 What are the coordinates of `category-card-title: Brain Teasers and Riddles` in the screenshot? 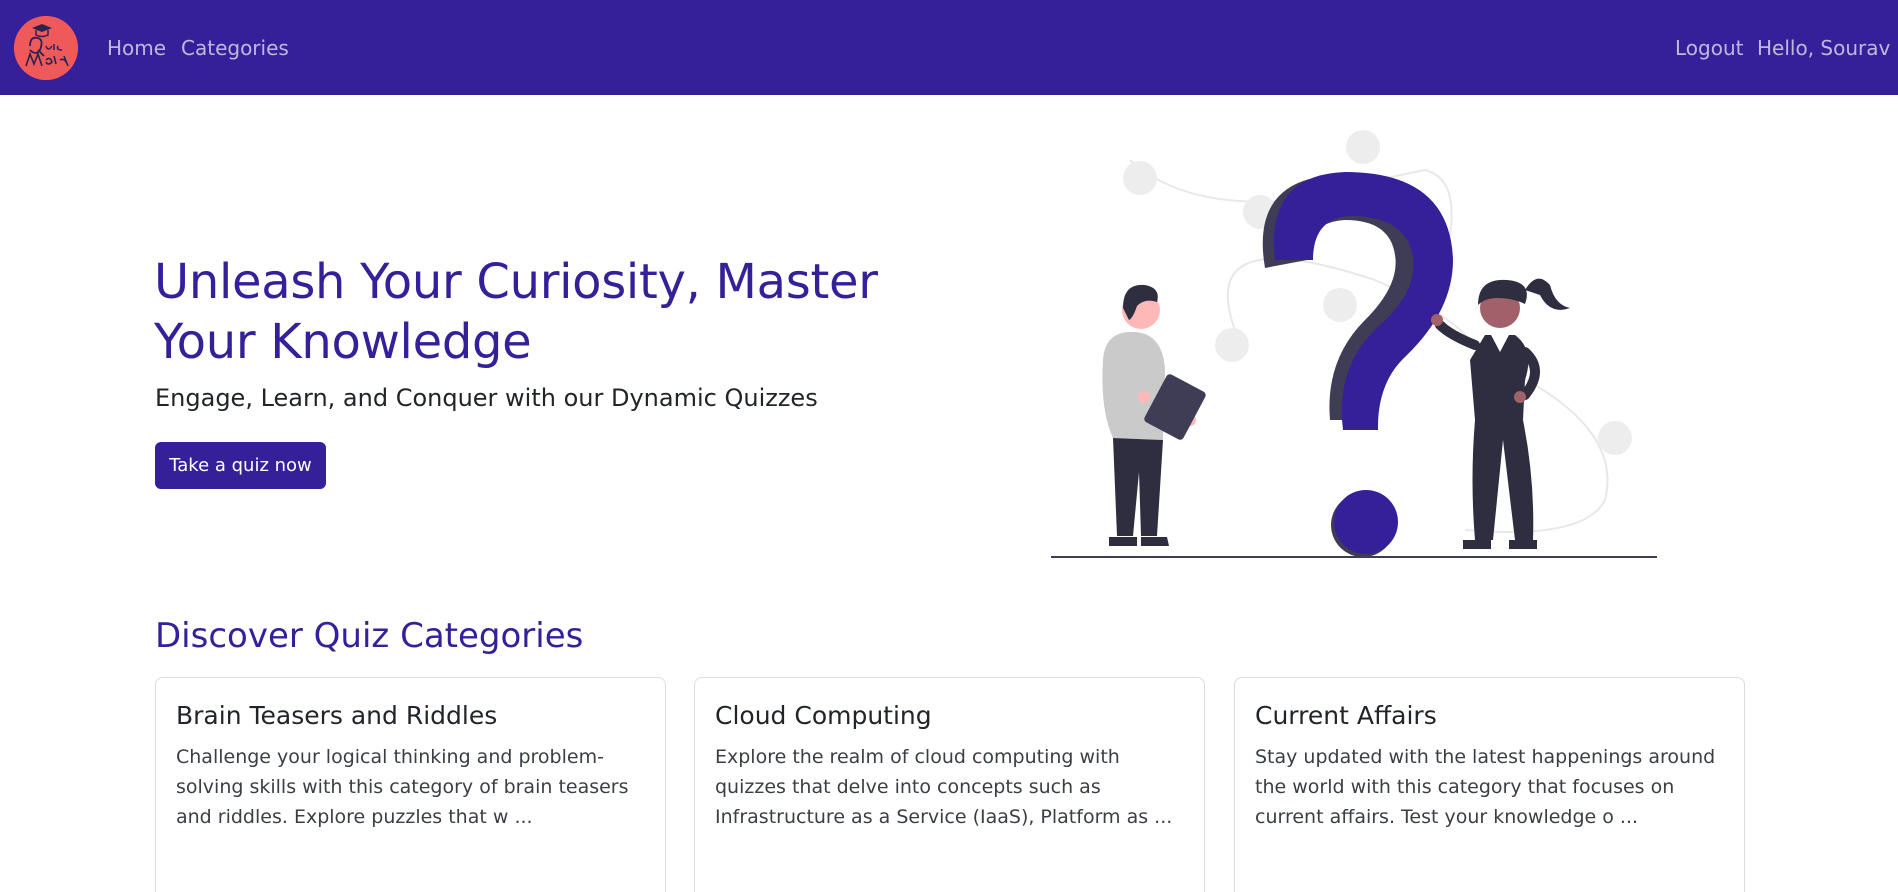 It's located at (337, 715).